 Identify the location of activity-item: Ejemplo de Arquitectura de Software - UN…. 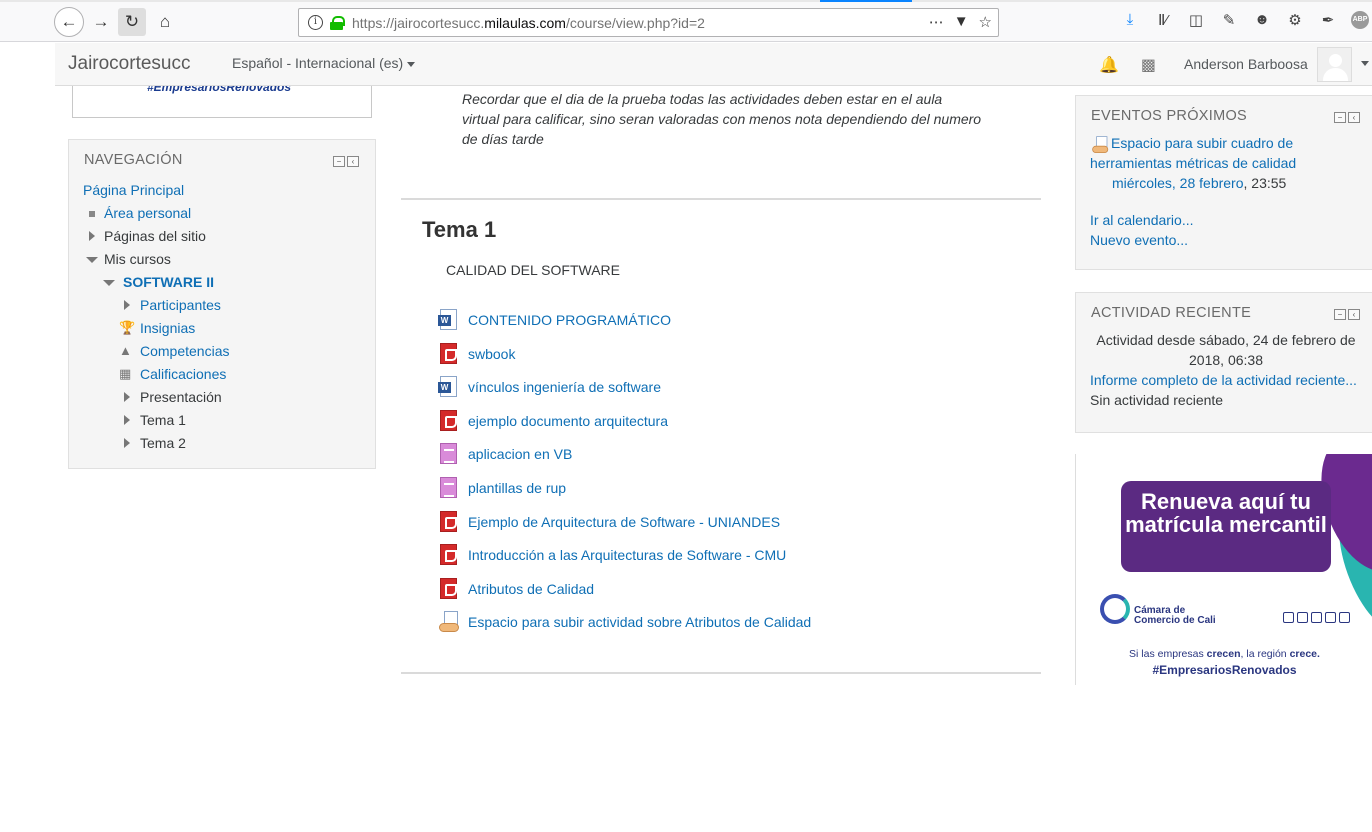
(608, 522).